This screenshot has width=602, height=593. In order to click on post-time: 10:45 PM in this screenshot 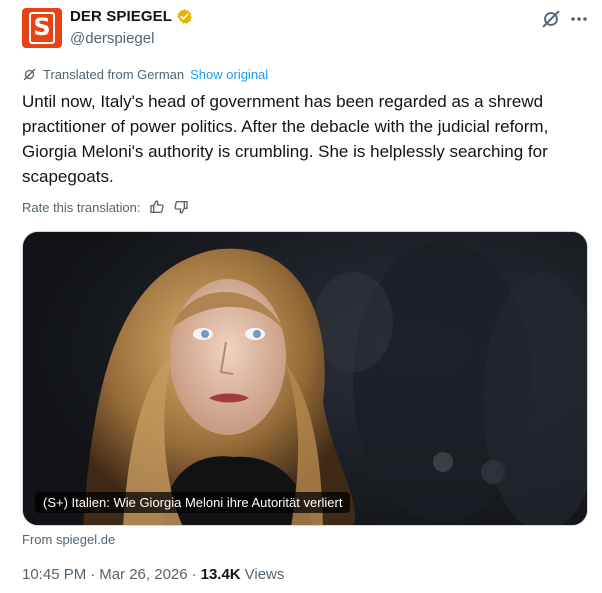, I will do `click(54, 574)`.